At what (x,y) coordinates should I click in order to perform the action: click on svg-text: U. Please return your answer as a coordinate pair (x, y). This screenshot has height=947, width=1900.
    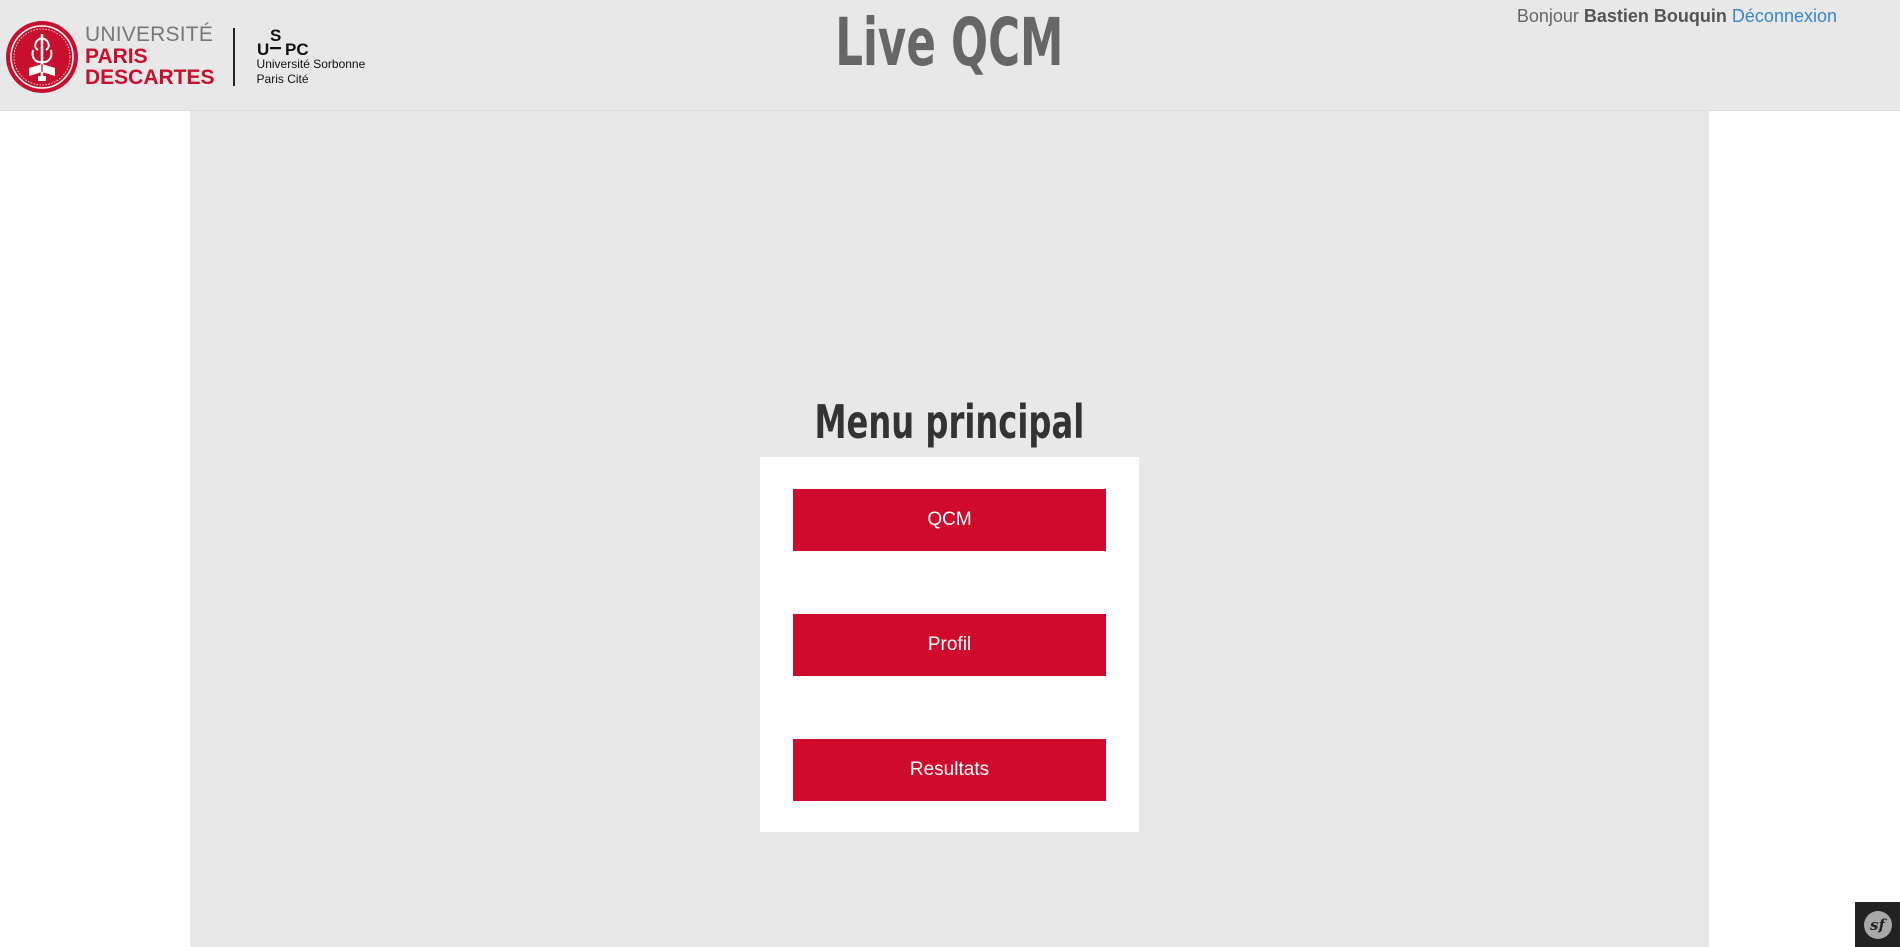
    Looking at the image, I should click on (263, 48).